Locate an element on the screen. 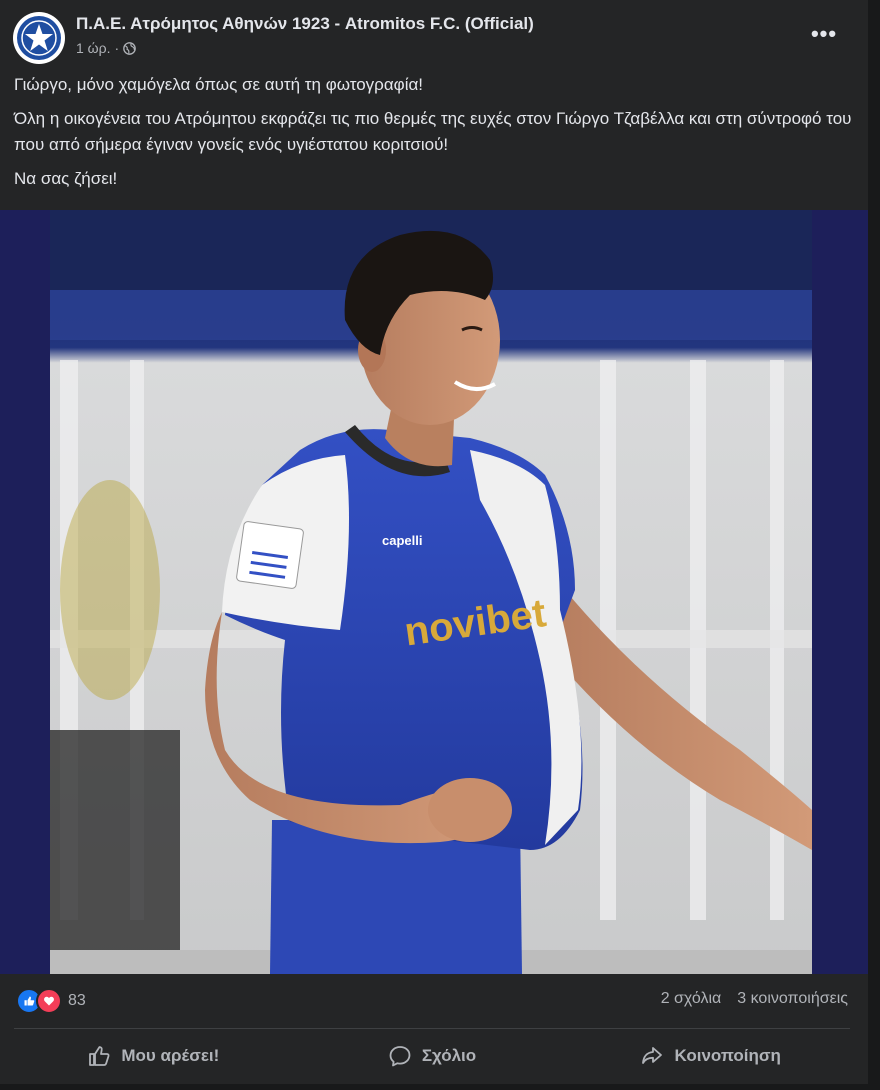  post-timestamp: 1 ώρ. is located at coordinates (93, 48).